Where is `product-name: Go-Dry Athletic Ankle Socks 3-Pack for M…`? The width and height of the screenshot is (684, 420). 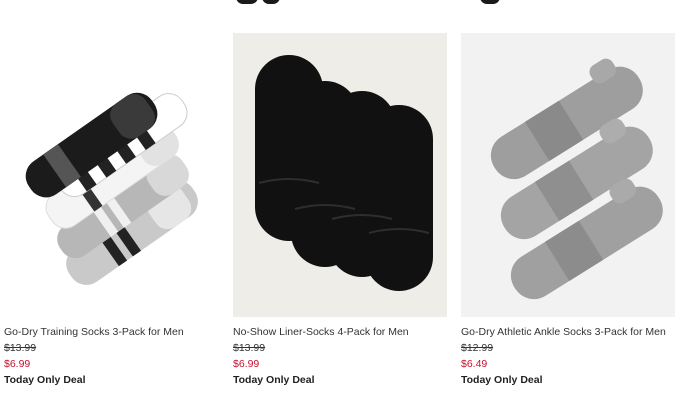 product-name: Go-Dry Athletic Ankle Socks 3-Pack for M… is located at coordinates (568, 332).